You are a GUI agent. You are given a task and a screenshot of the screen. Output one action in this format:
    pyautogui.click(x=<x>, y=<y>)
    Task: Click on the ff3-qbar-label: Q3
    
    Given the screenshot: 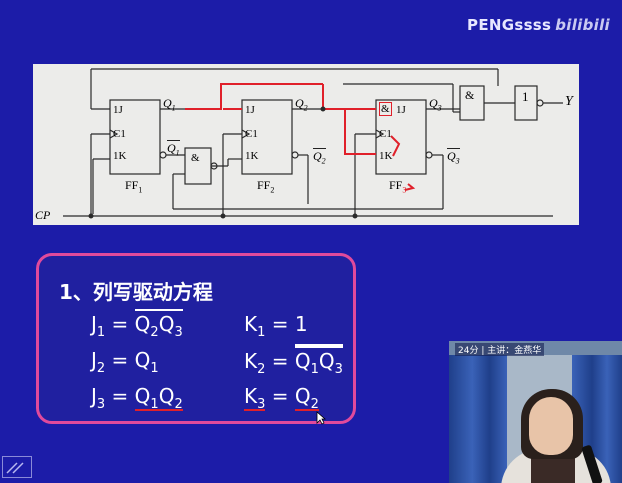 What is the action you would take?
    pyautogui.click(x=453, y=157)
    